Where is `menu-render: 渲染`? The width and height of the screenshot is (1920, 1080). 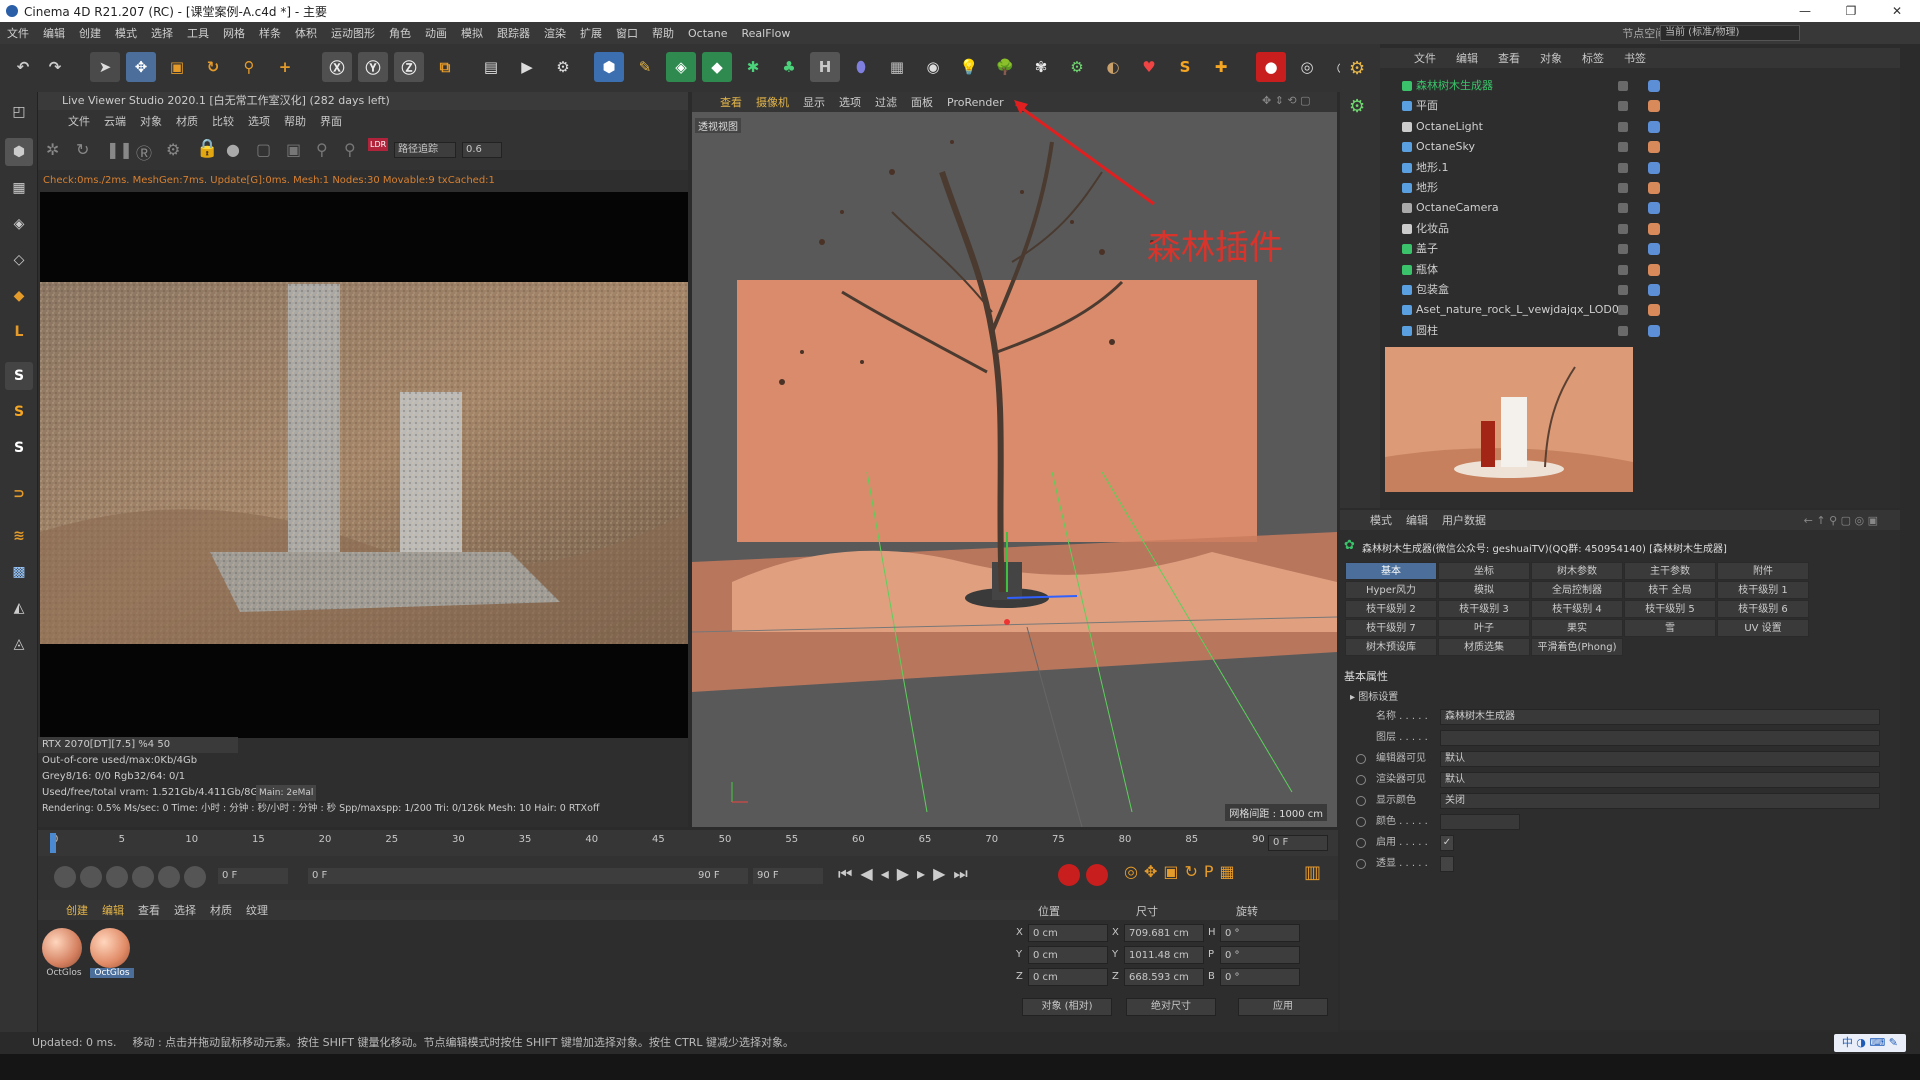 menu-render: 渲染 is located at coordinates (555, 33).